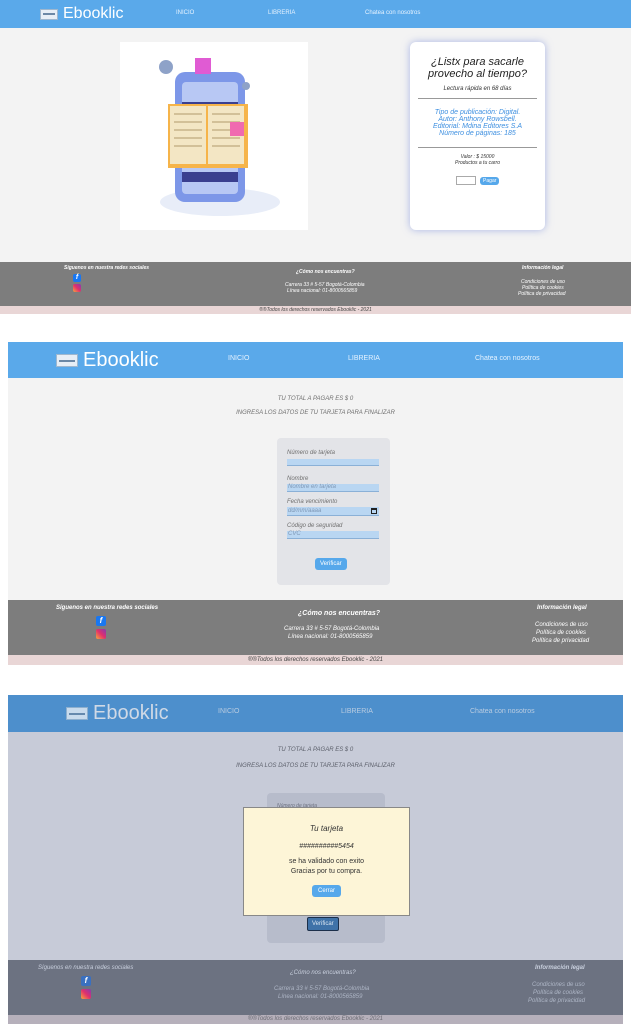 This screenshot has height=1024, width=631. Describe the element at coordinates (326, 828) in the screenshot. I see `modal-title: Tu tarjeta` at that location.